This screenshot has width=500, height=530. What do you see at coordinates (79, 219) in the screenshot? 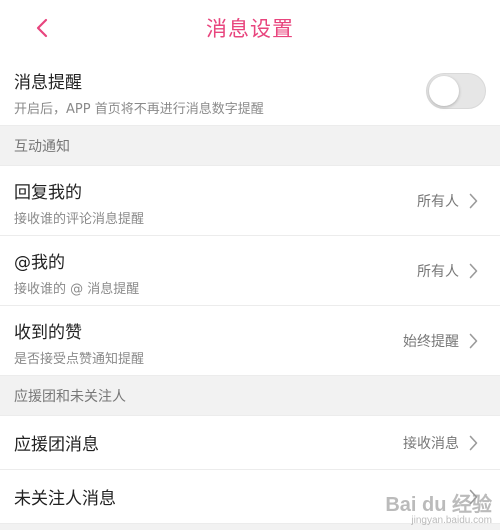
I see `reply-to-me-description: 接收谁的评论消息提醒` at bounding box center [79, 219].